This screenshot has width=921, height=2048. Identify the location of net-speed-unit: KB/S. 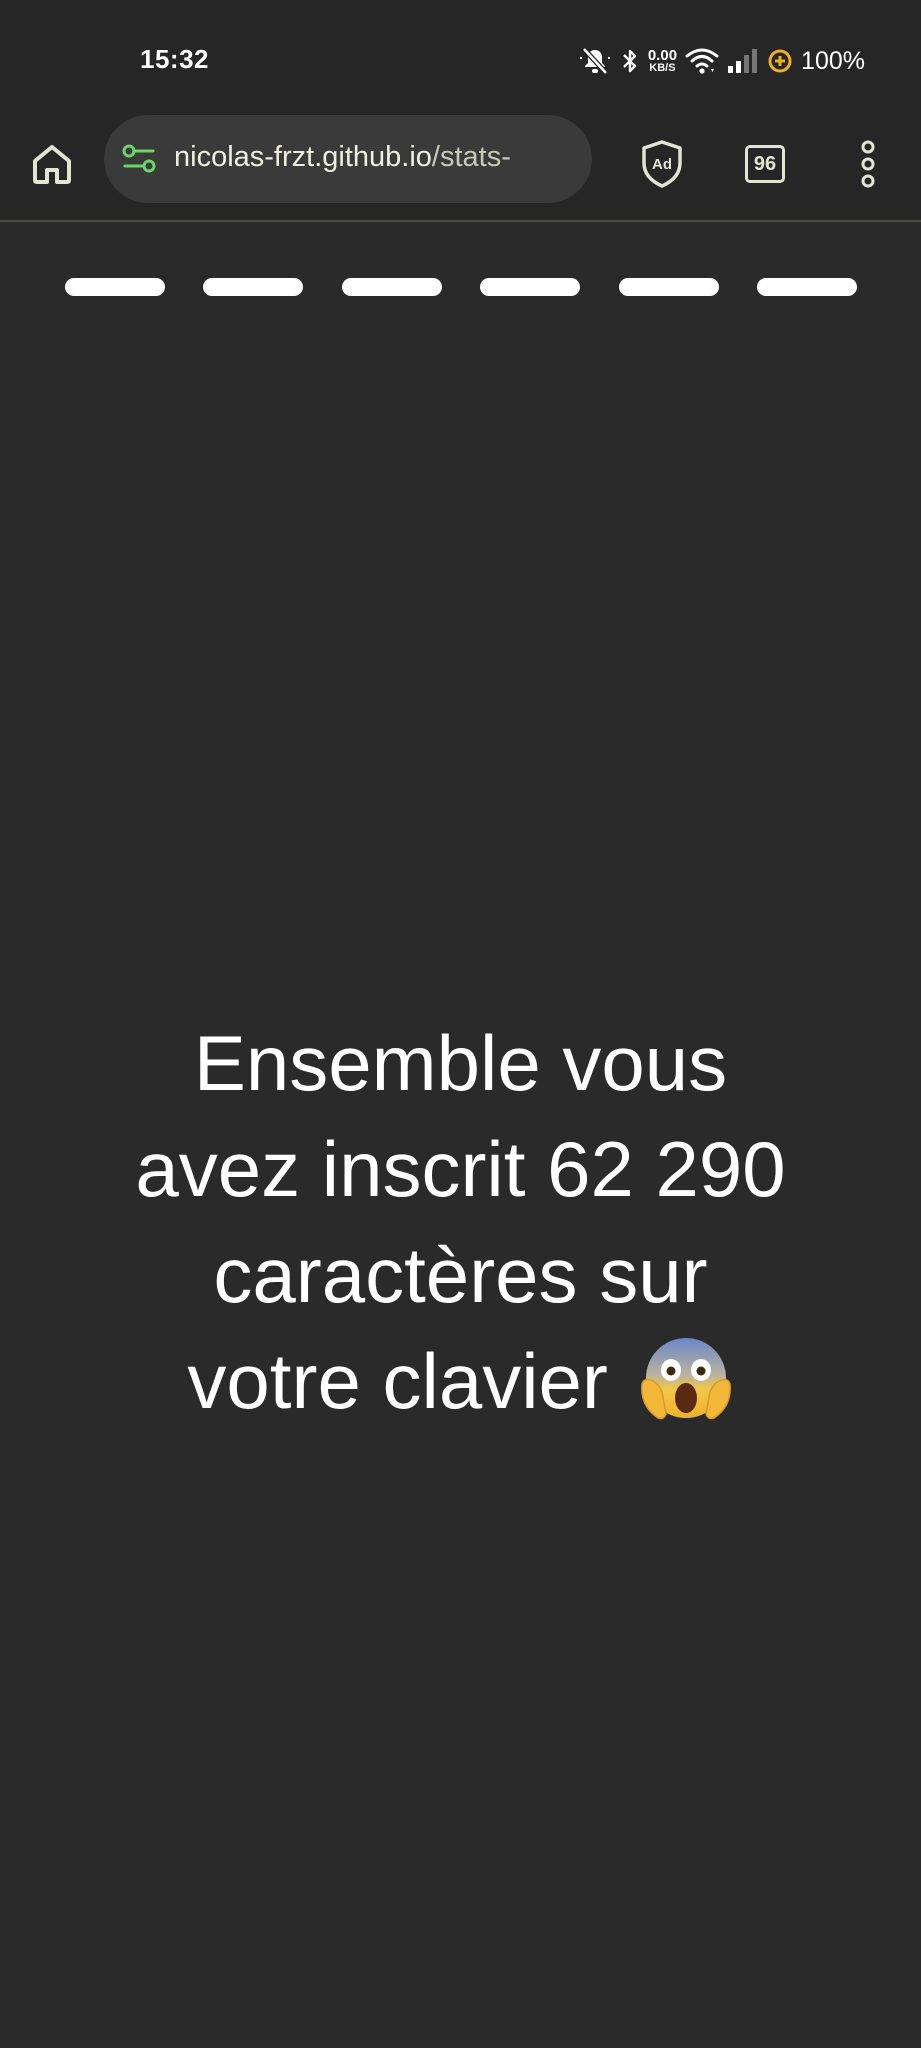
(662, 68).